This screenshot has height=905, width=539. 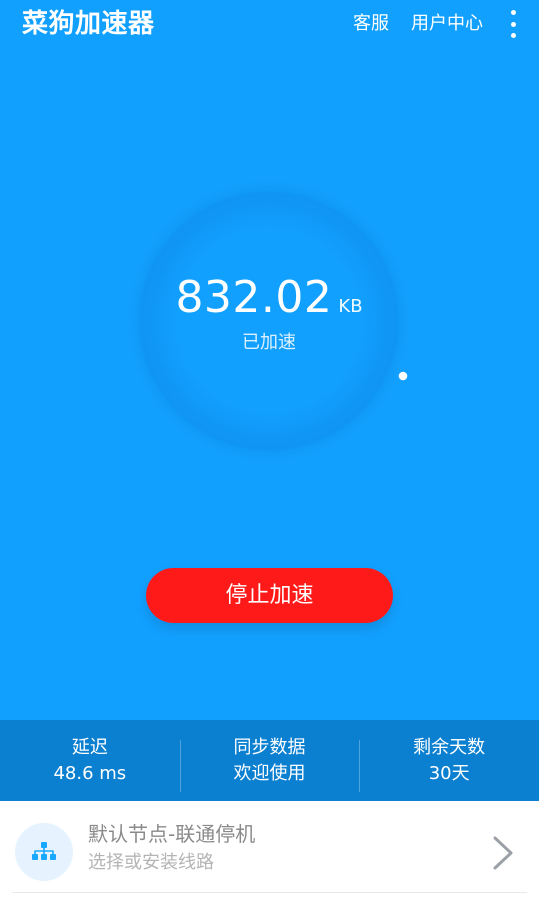 I want to click on stat-value: 欢迎使用, so click(x=269, y=773).